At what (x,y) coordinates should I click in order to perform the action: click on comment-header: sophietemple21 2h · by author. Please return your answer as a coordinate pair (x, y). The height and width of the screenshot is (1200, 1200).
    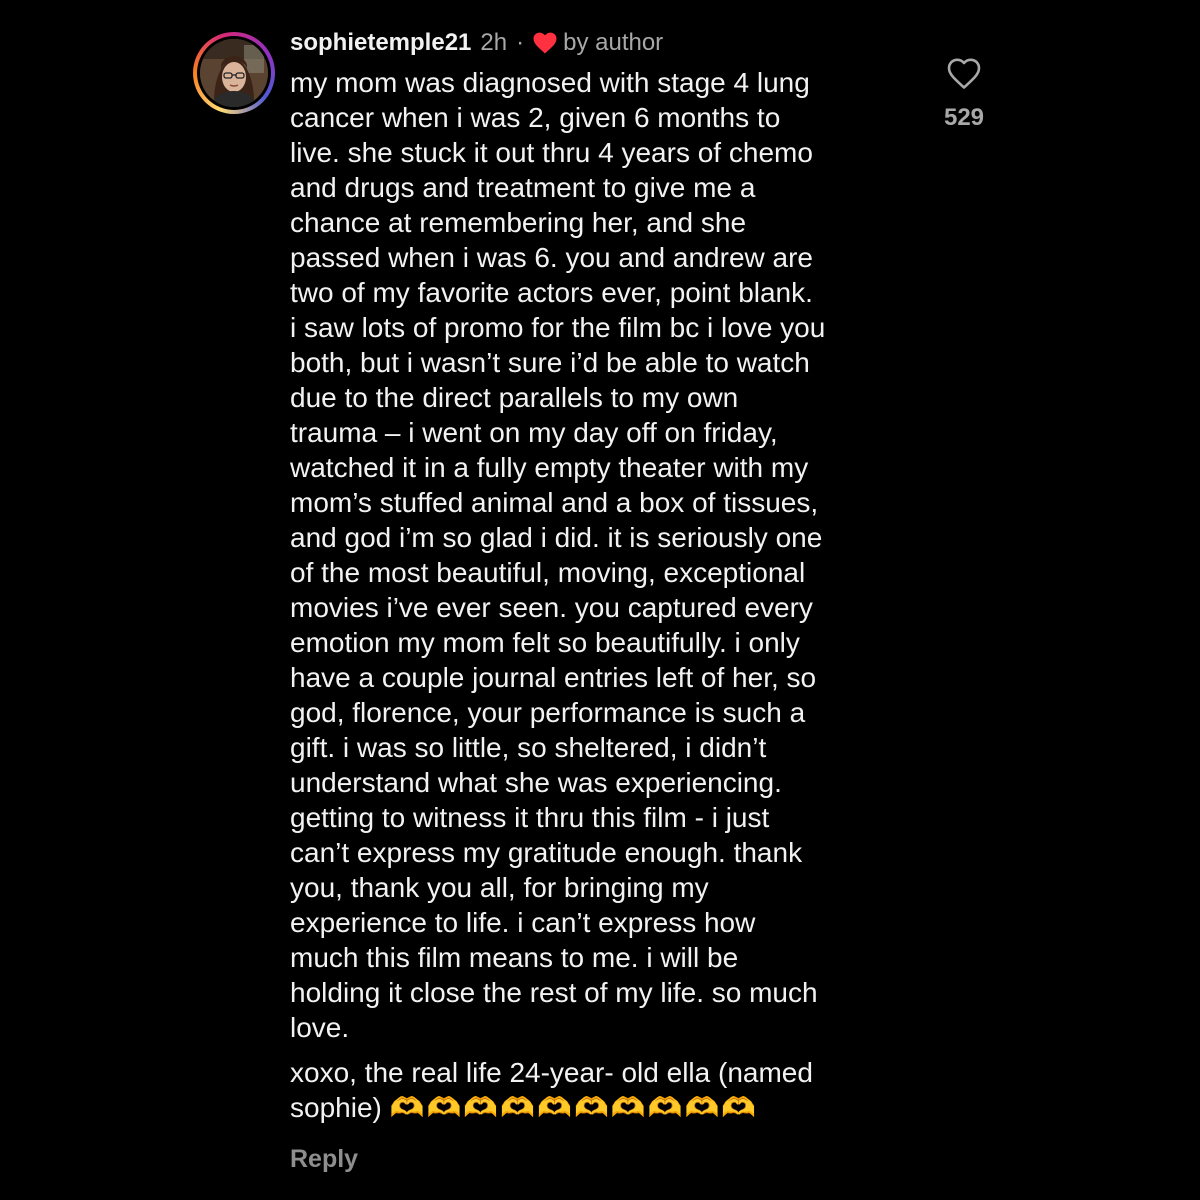
    Looking at the image, I should click on (600, 43).